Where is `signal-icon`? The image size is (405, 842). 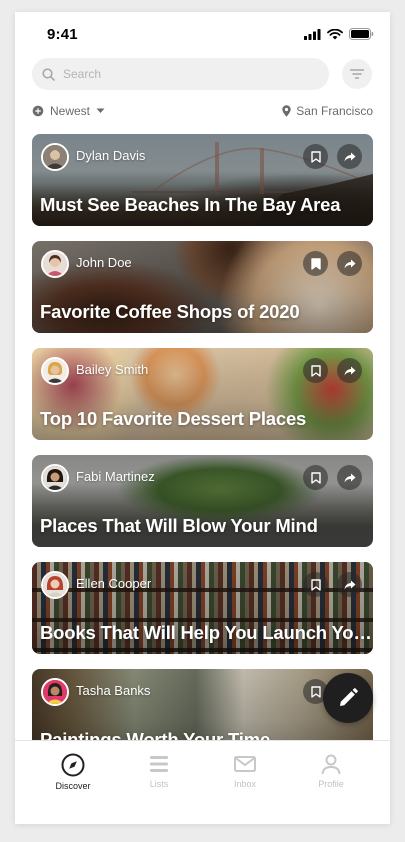
signal-icon is located at coordinates (312, 34).